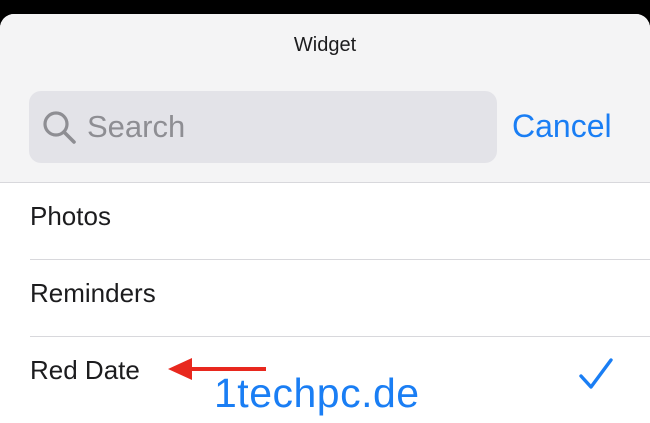 The height and width of the screenshot is (423, 650). What do you see at coordinates (59, 127) in the screenshot?
I see `search-icon` at bounding box center [59, 127].